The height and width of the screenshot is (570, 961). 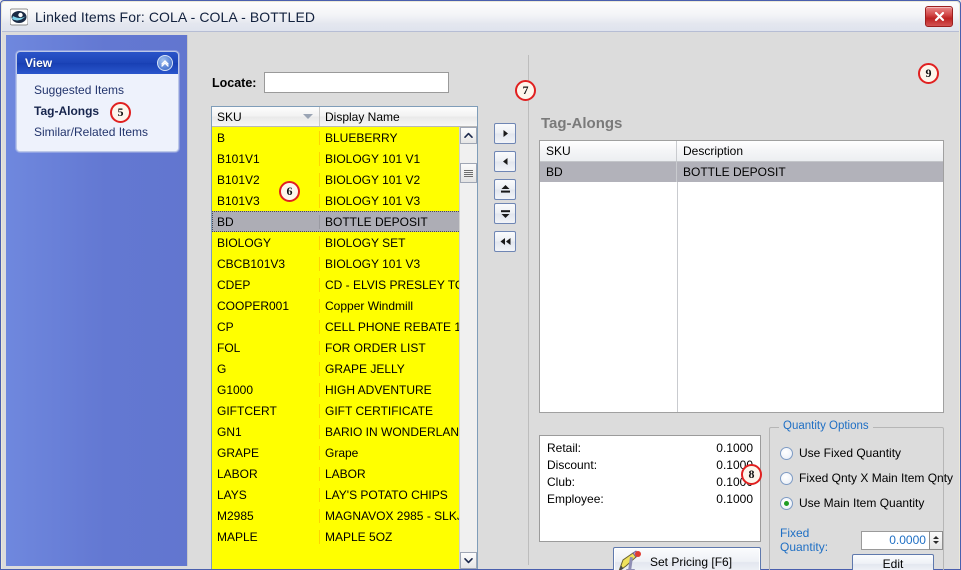 What do you see at coordinates (608, 172) in the screenshot?
I see `tag-along-cell-sku: BD` at bounding box center [608, 172].